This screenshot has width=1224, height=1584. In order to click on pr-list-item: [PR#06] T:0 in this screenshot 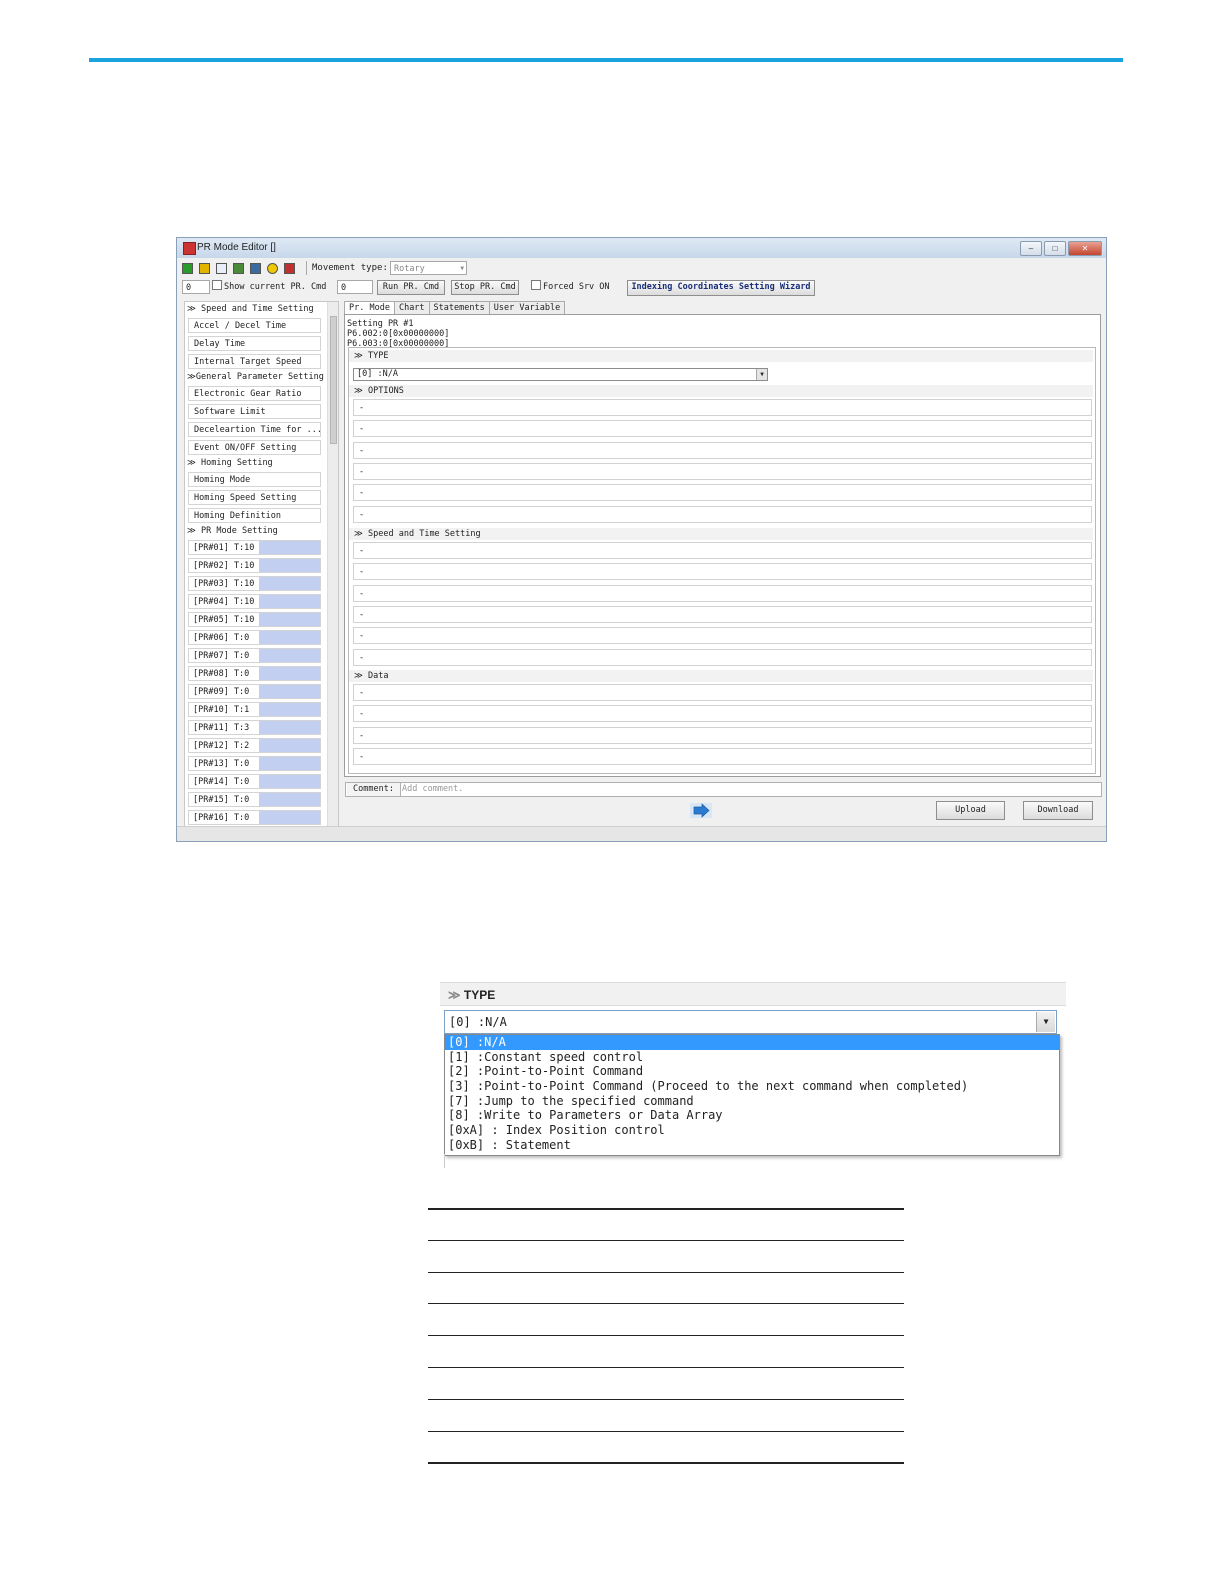, I will do `click(254, 637)`.